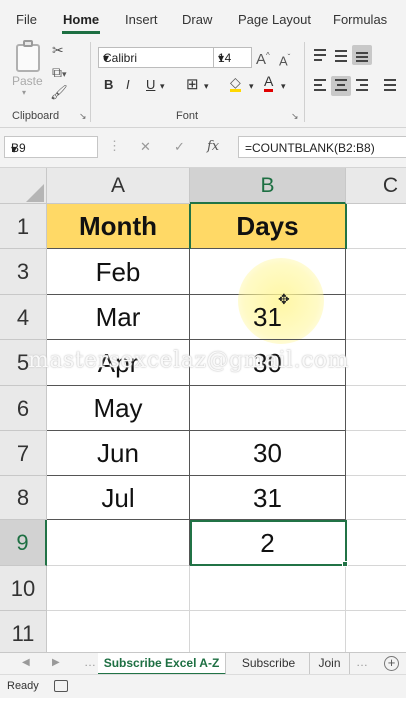 This screenshot has height=720, width=406. What do you see at coordinates (56, 662) in the screenshot?
I see `next-sheet-icon: ▶` at bounding box center [56, 662].